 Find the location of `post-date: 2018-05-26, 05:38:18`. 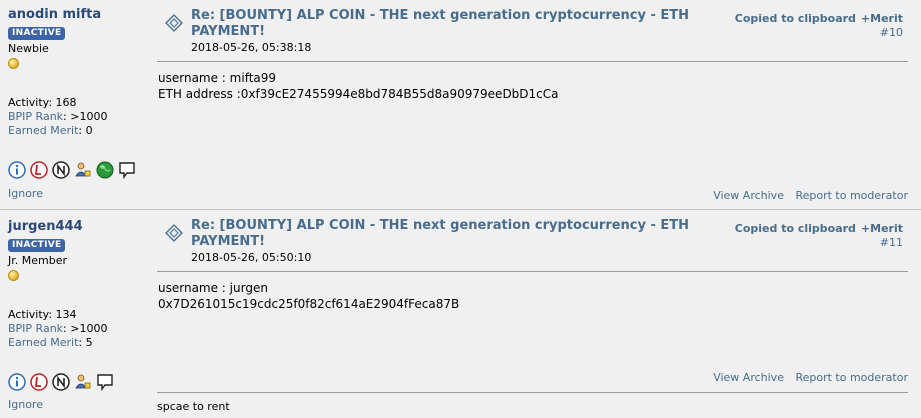

post-date: 2018-05-26, 05:38:18 is located at coordinates (251, 47).